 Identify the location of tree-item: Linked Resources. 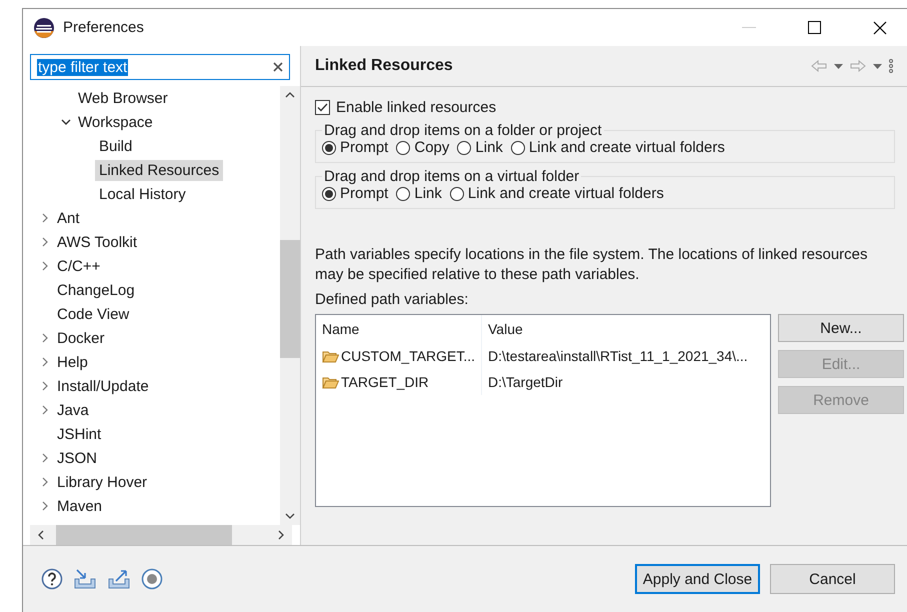
(159, 170).